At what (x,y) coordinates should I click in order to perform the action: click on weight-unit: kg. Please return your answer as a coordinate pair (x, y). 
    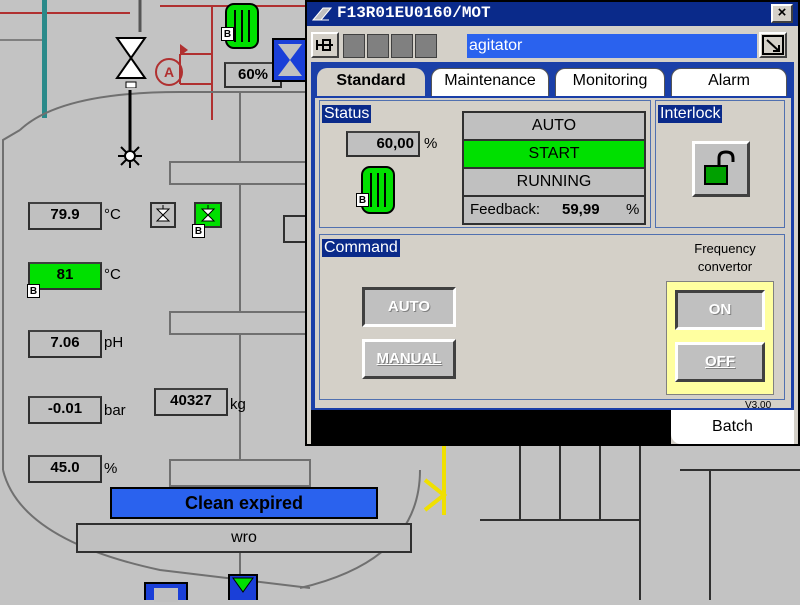
    Looking at the image, I should click on (238, 404).